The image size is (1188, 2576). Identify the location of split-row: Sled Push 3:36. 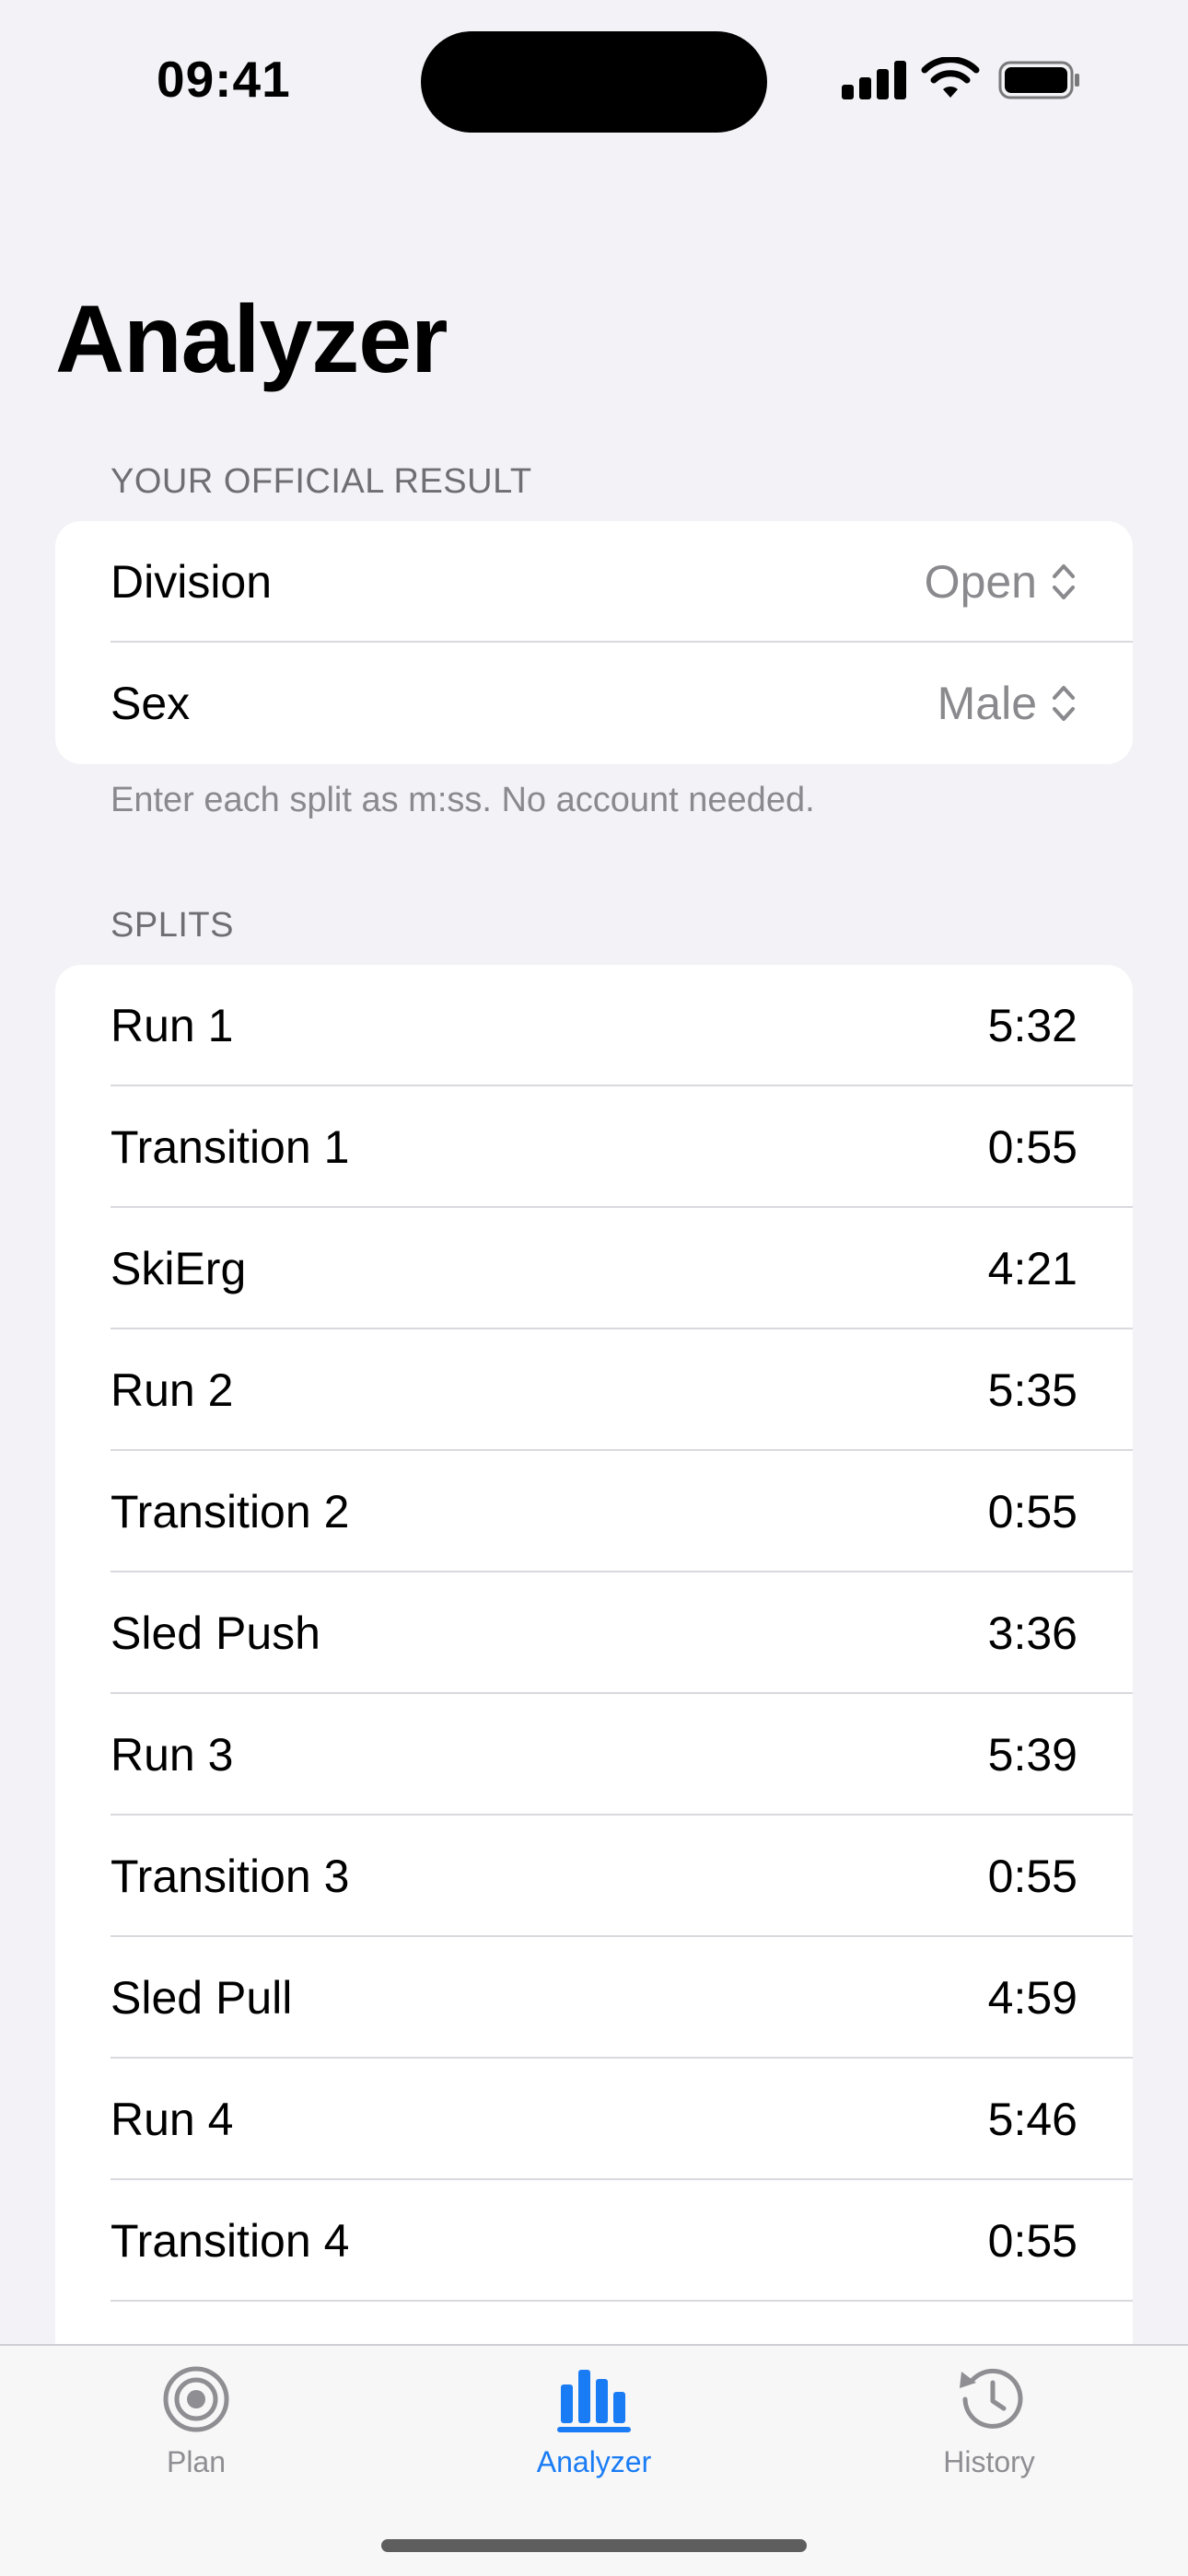
(594, 1633).